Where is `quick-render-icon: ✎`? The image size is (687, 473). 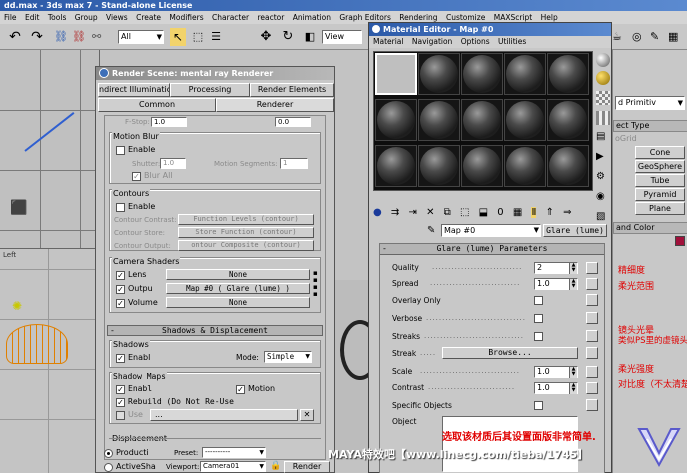
quick-render-icon: ✎ is located at coordinates (657, 37).